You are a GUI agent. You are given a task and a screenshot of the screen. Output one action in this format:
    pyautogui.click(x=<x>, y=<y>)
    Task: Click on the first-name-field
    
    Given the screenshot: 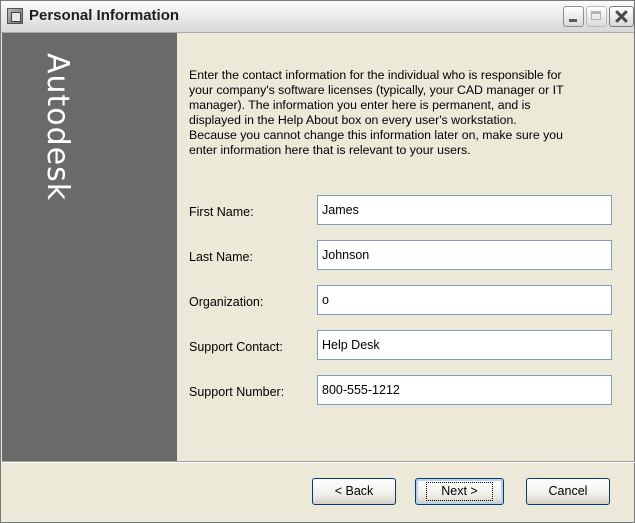 What is the action you would take?
    pyautogui.click(x=464, y=210)
    